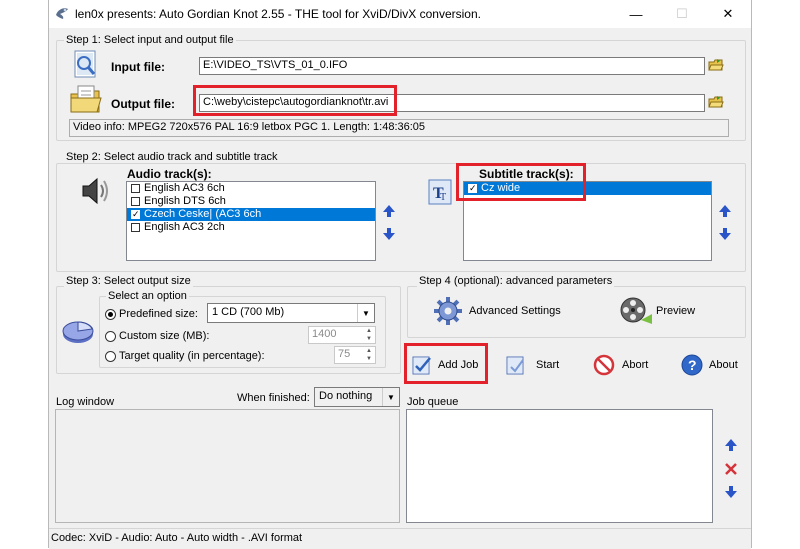  Describe the element at coordinates (458, 365) in the screenshot. I see `add-job-button: Add Job` at that location.